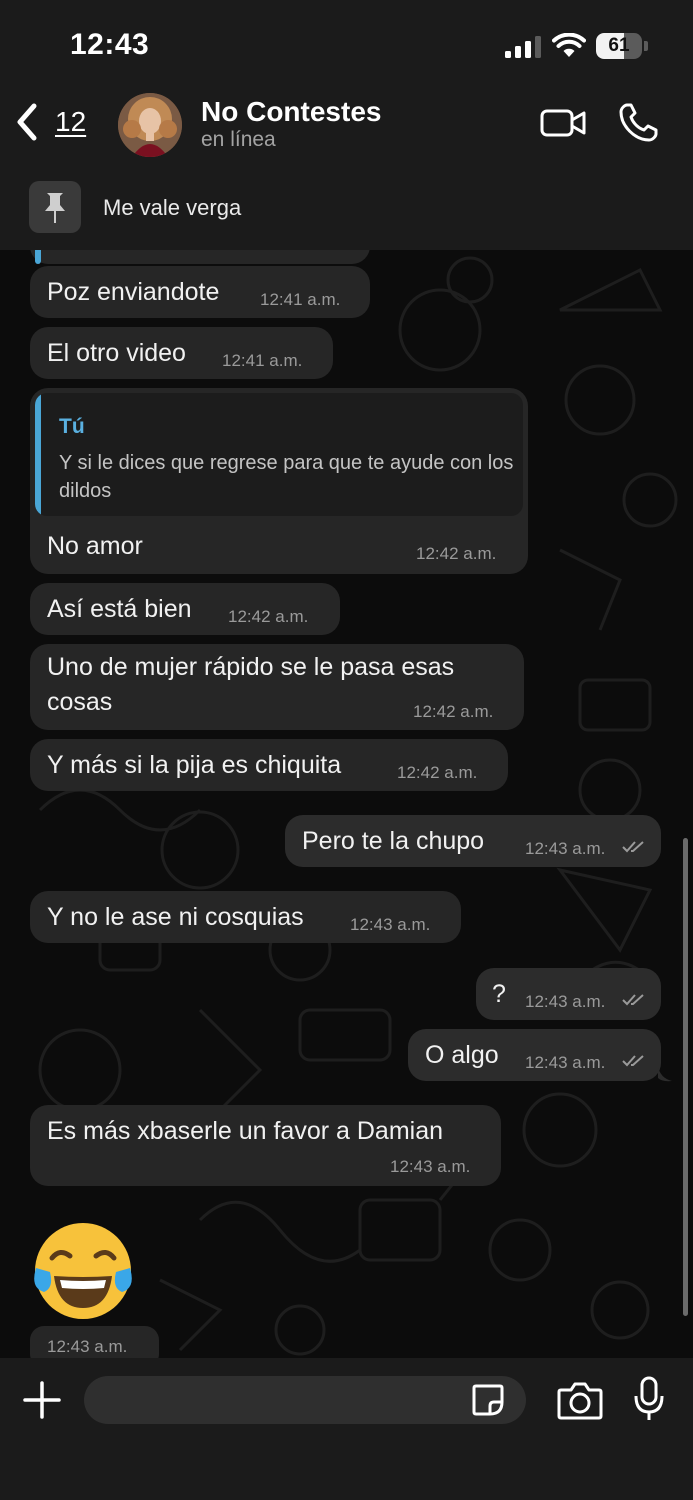  I want to click on bubble-tail, so click(665, 1074).